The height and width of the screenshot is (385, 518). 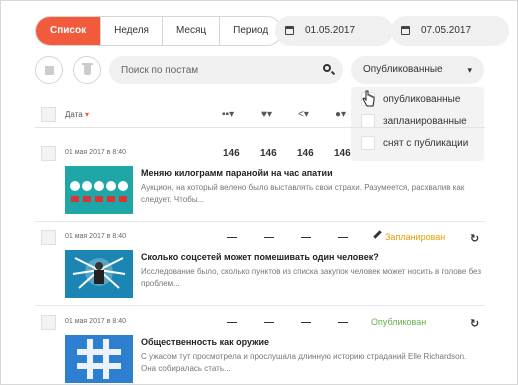 What do you see at coordinates (260, 127) in the screenshot?
I see `header-divider` at bounding box center [260, 127].